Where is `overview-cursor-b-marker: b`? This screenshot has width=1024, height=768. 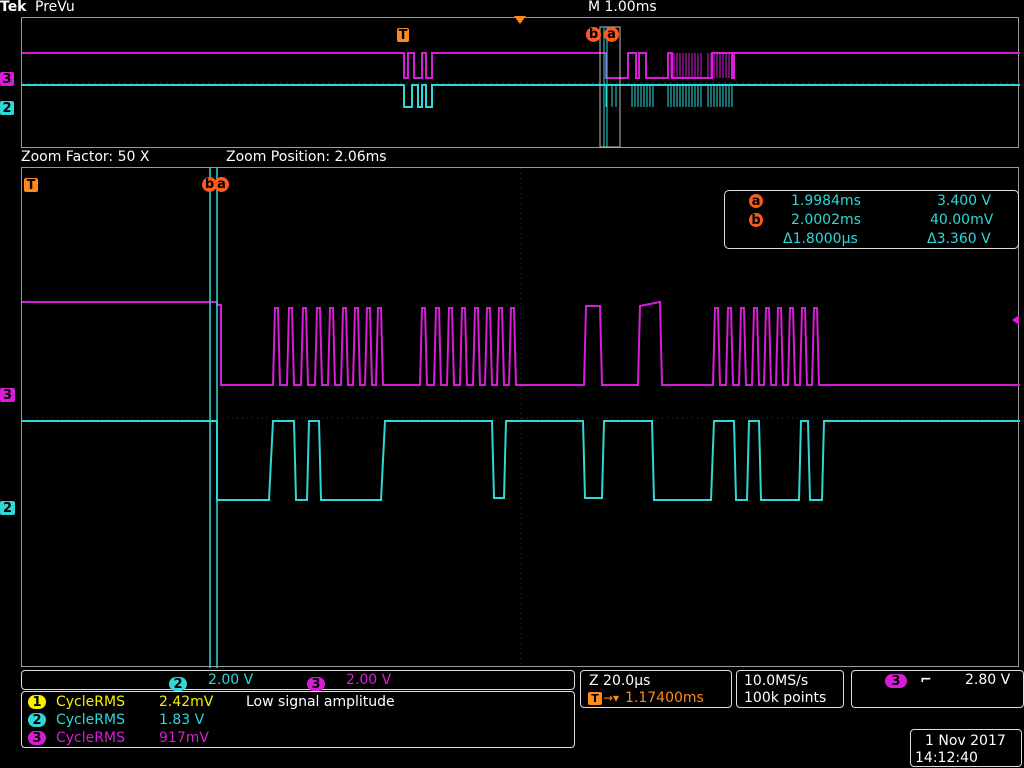
overview-cursor-b-marker: b is located at coordinates (593, 32).